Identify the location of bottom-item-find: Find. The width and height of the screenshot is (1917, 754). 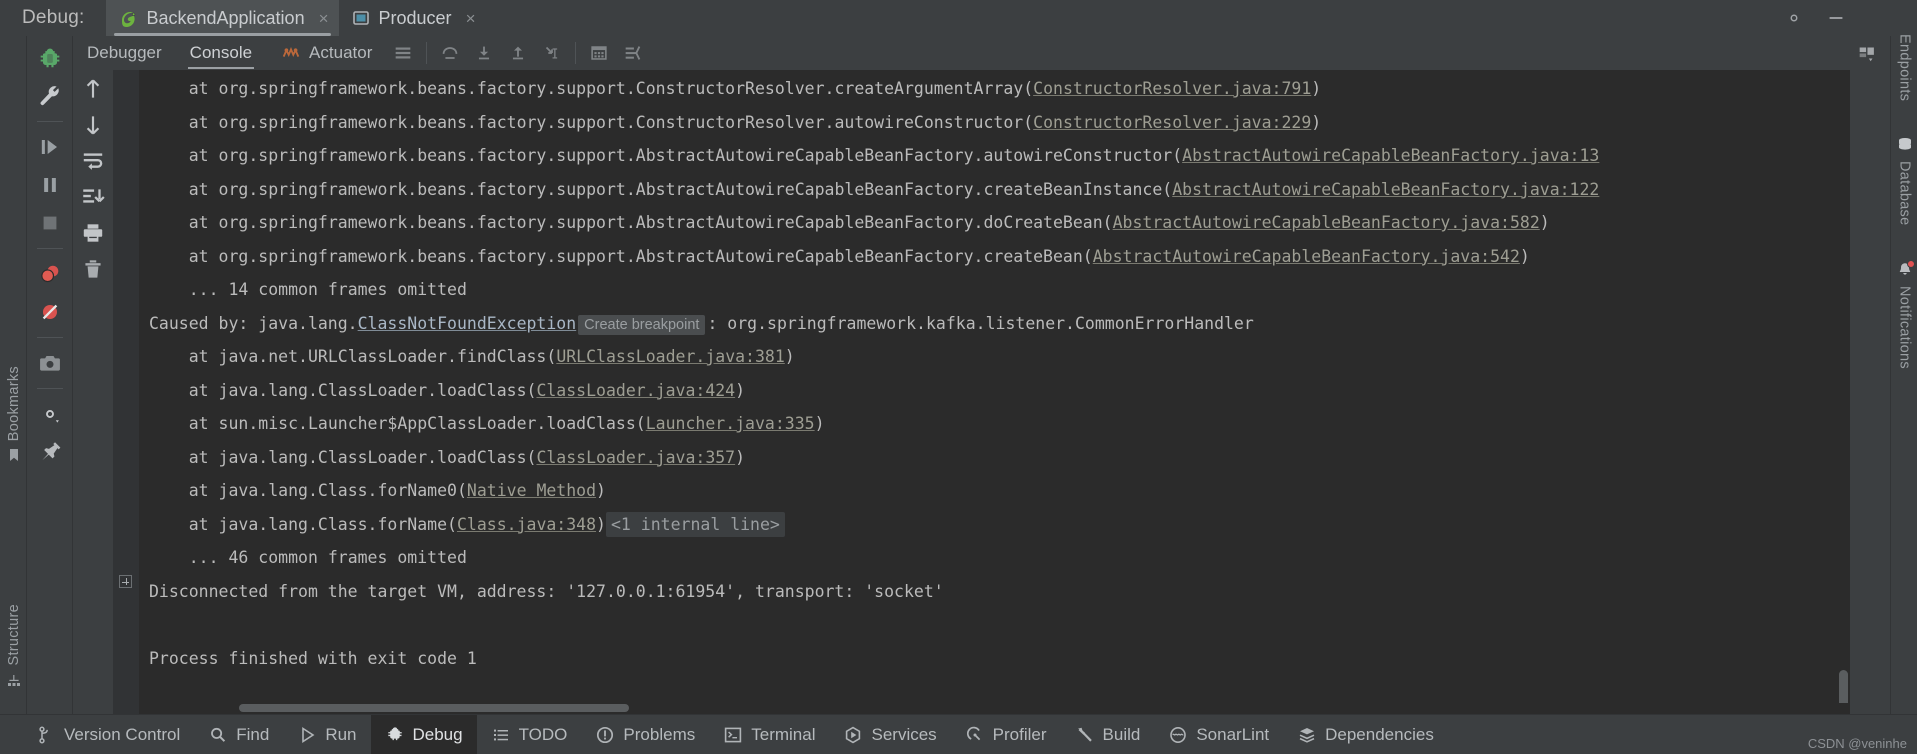
(238, 734).